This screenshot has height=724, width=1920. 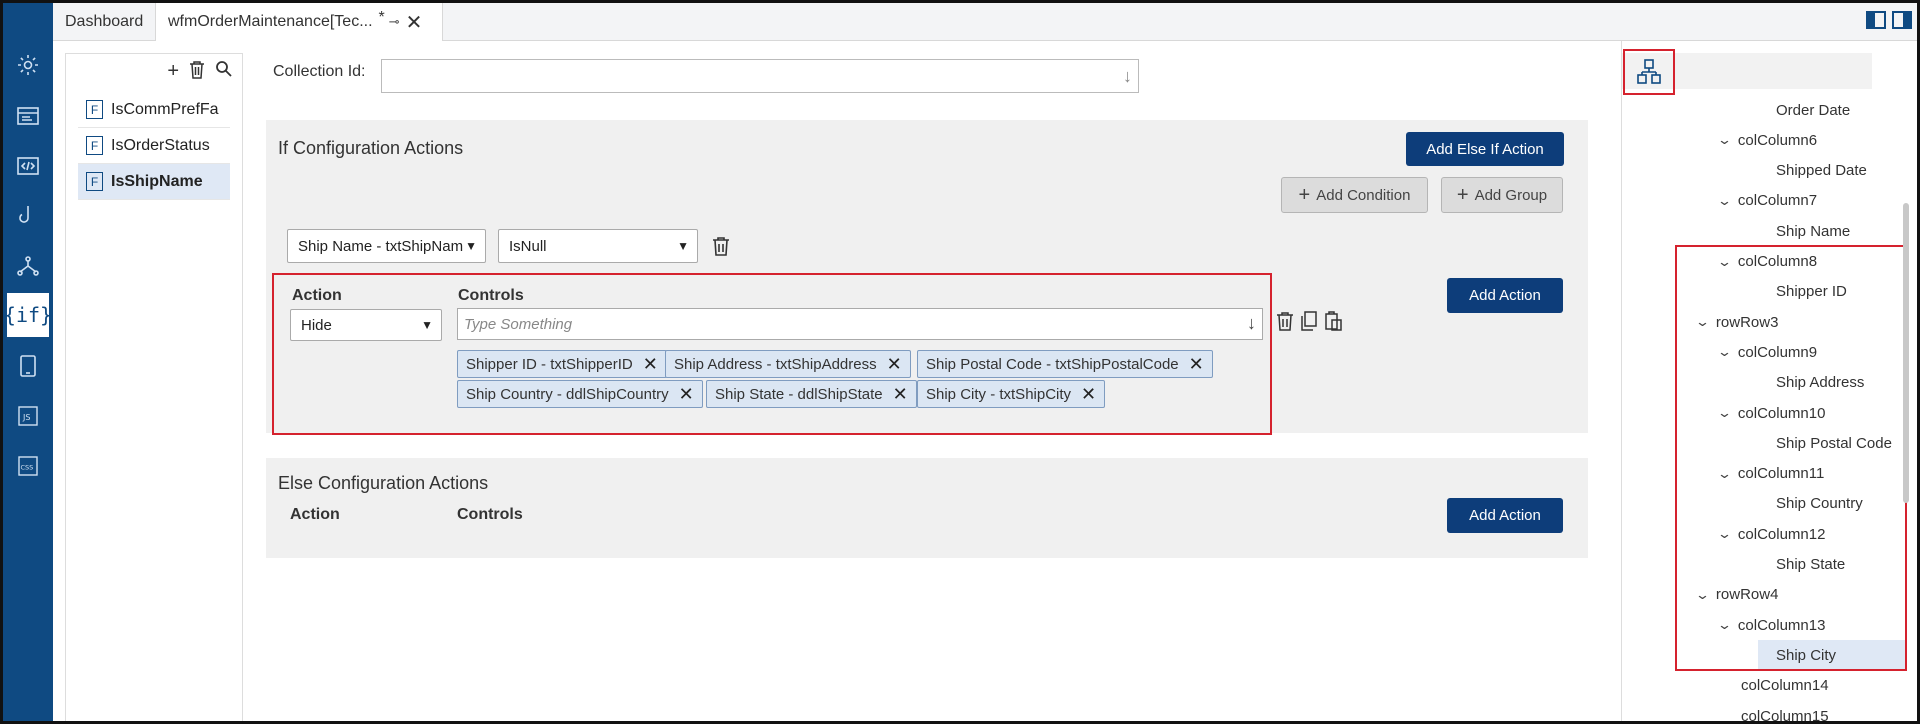 I want to click on tree-scrollbar, so click(x=1906, y=353).